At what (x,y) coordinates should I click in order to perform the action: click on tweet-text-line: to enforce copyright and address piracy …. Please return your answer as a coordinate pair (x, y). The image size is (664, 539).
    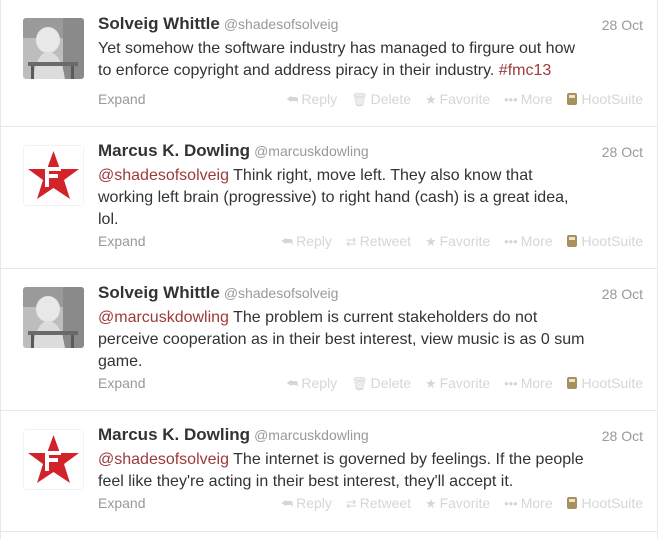
    Looking at the image, I should click on (369, 71).